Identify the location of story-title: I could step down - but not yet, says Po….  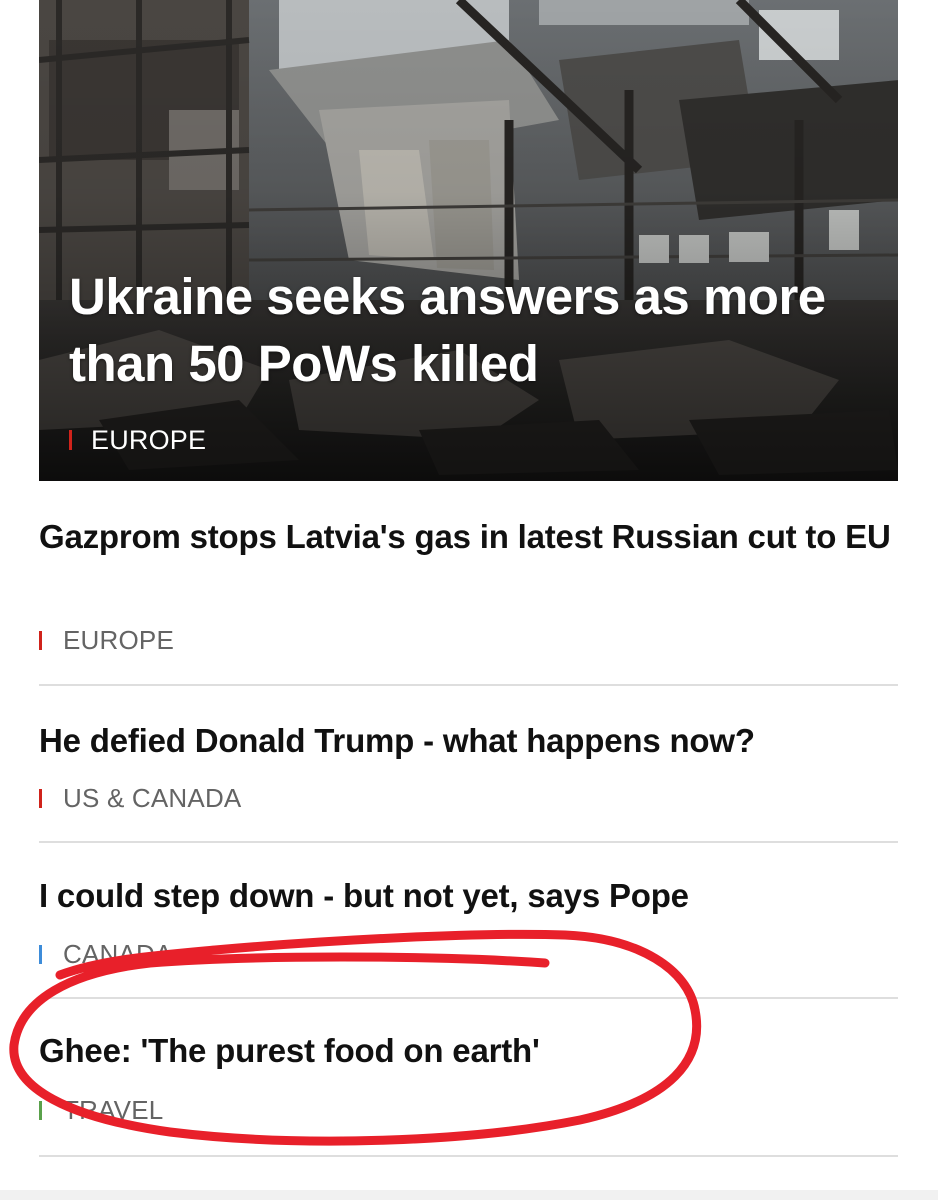
(468, 895).